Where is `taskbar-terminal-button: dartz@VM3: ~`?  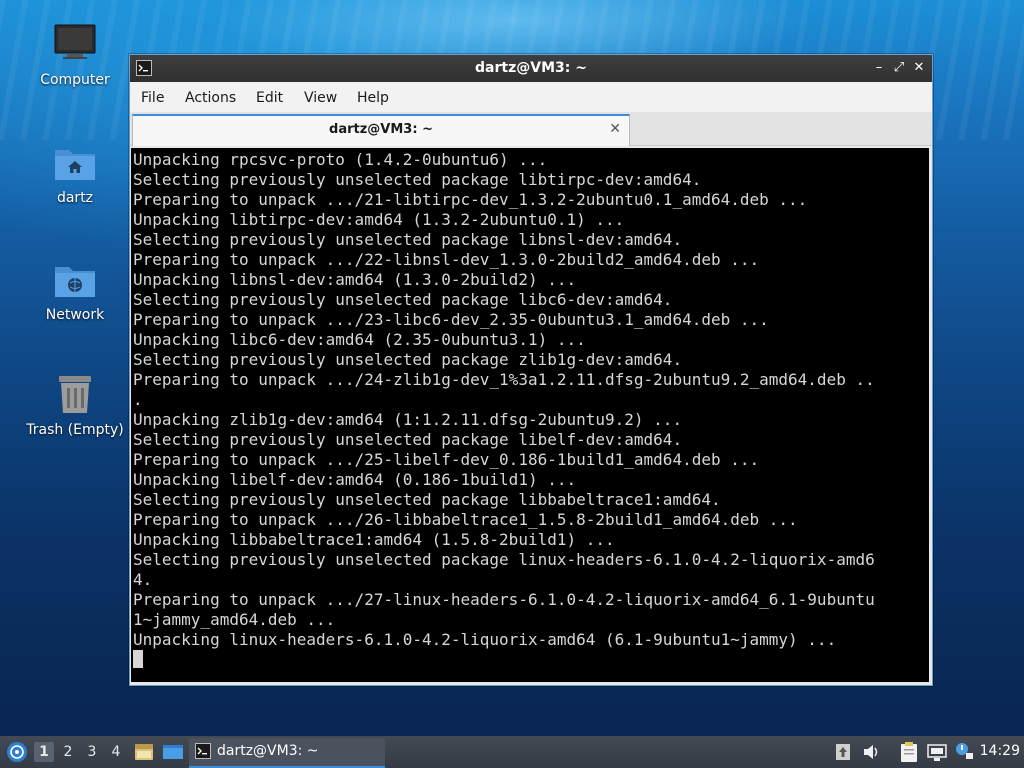 taskbar-terminal-button: dartz@VM3: ~ is located at coordinates (287, 753).